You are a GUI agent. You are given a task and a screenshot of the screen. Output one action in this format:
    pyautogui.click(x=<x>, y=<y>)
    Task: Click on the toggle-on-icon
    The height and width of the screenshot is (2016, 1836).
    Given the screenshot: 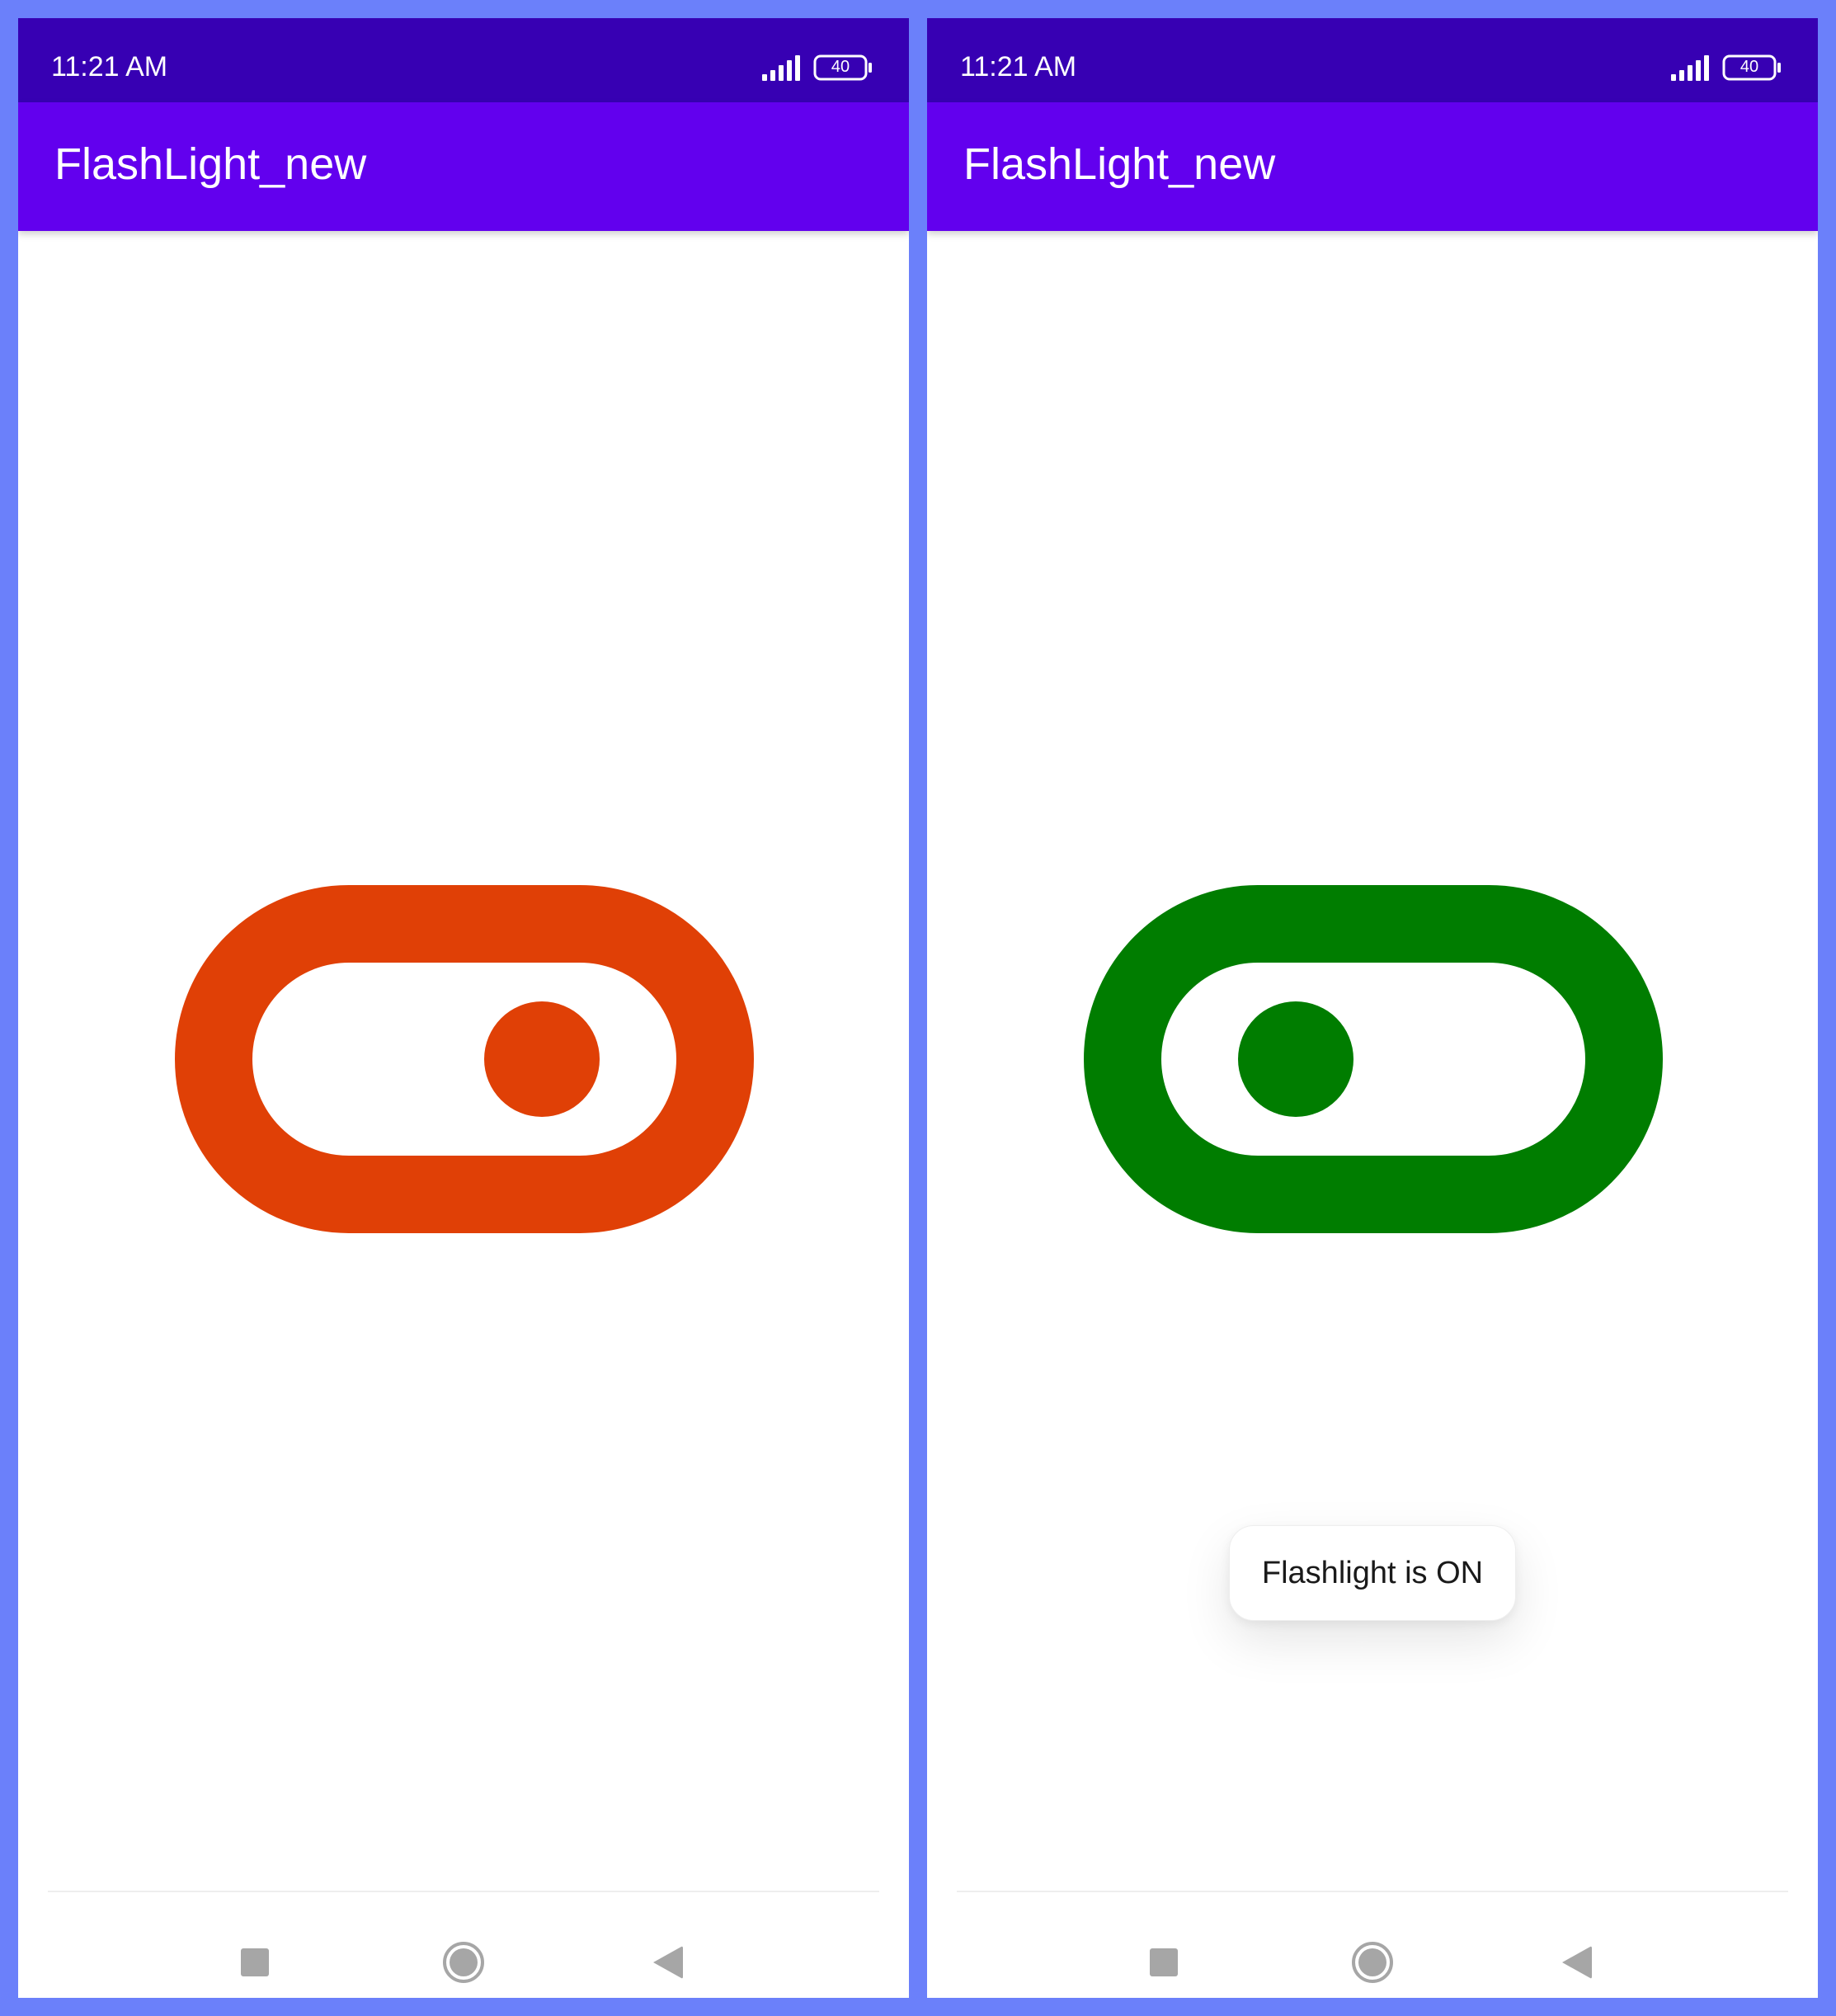 What is the action you would take?
    pyautogui.click(x=1373, y=1059)
    